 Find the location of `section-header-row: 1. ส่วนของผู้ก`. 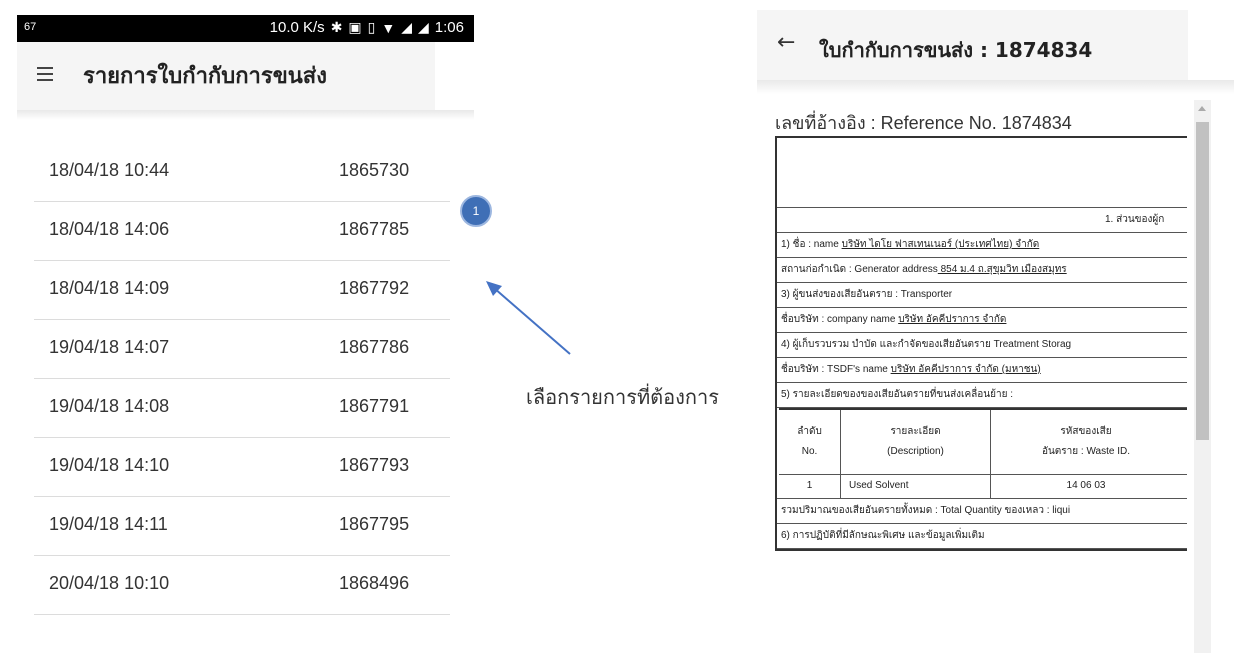

section-header-row: 1. ส่วนของผู้ก is located at coordinates (982, 220).